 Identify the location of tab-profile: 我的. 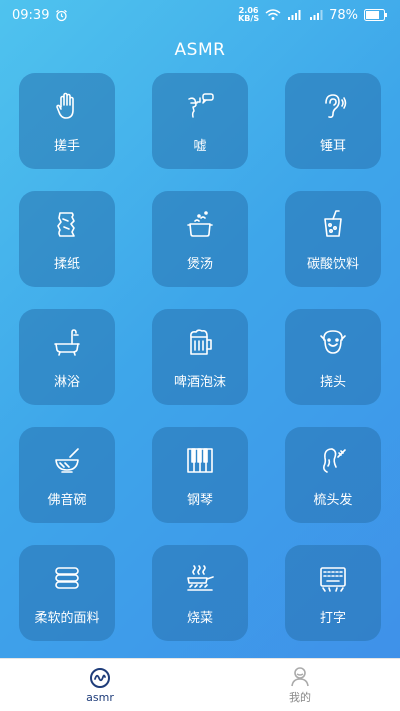
(300, 685).